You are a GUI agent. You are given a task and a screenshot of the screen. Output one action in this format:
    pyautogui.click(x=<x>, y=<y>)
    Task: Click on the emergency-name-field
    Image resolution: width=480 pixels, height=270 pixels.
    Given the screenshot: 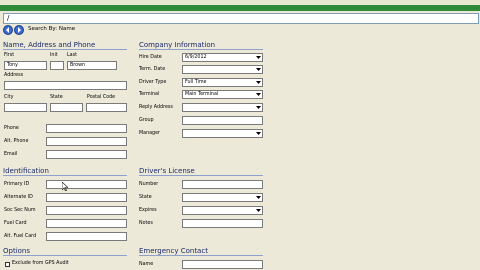 What is the action you would take?
    pyautogui.click(x=222, y=264)
    